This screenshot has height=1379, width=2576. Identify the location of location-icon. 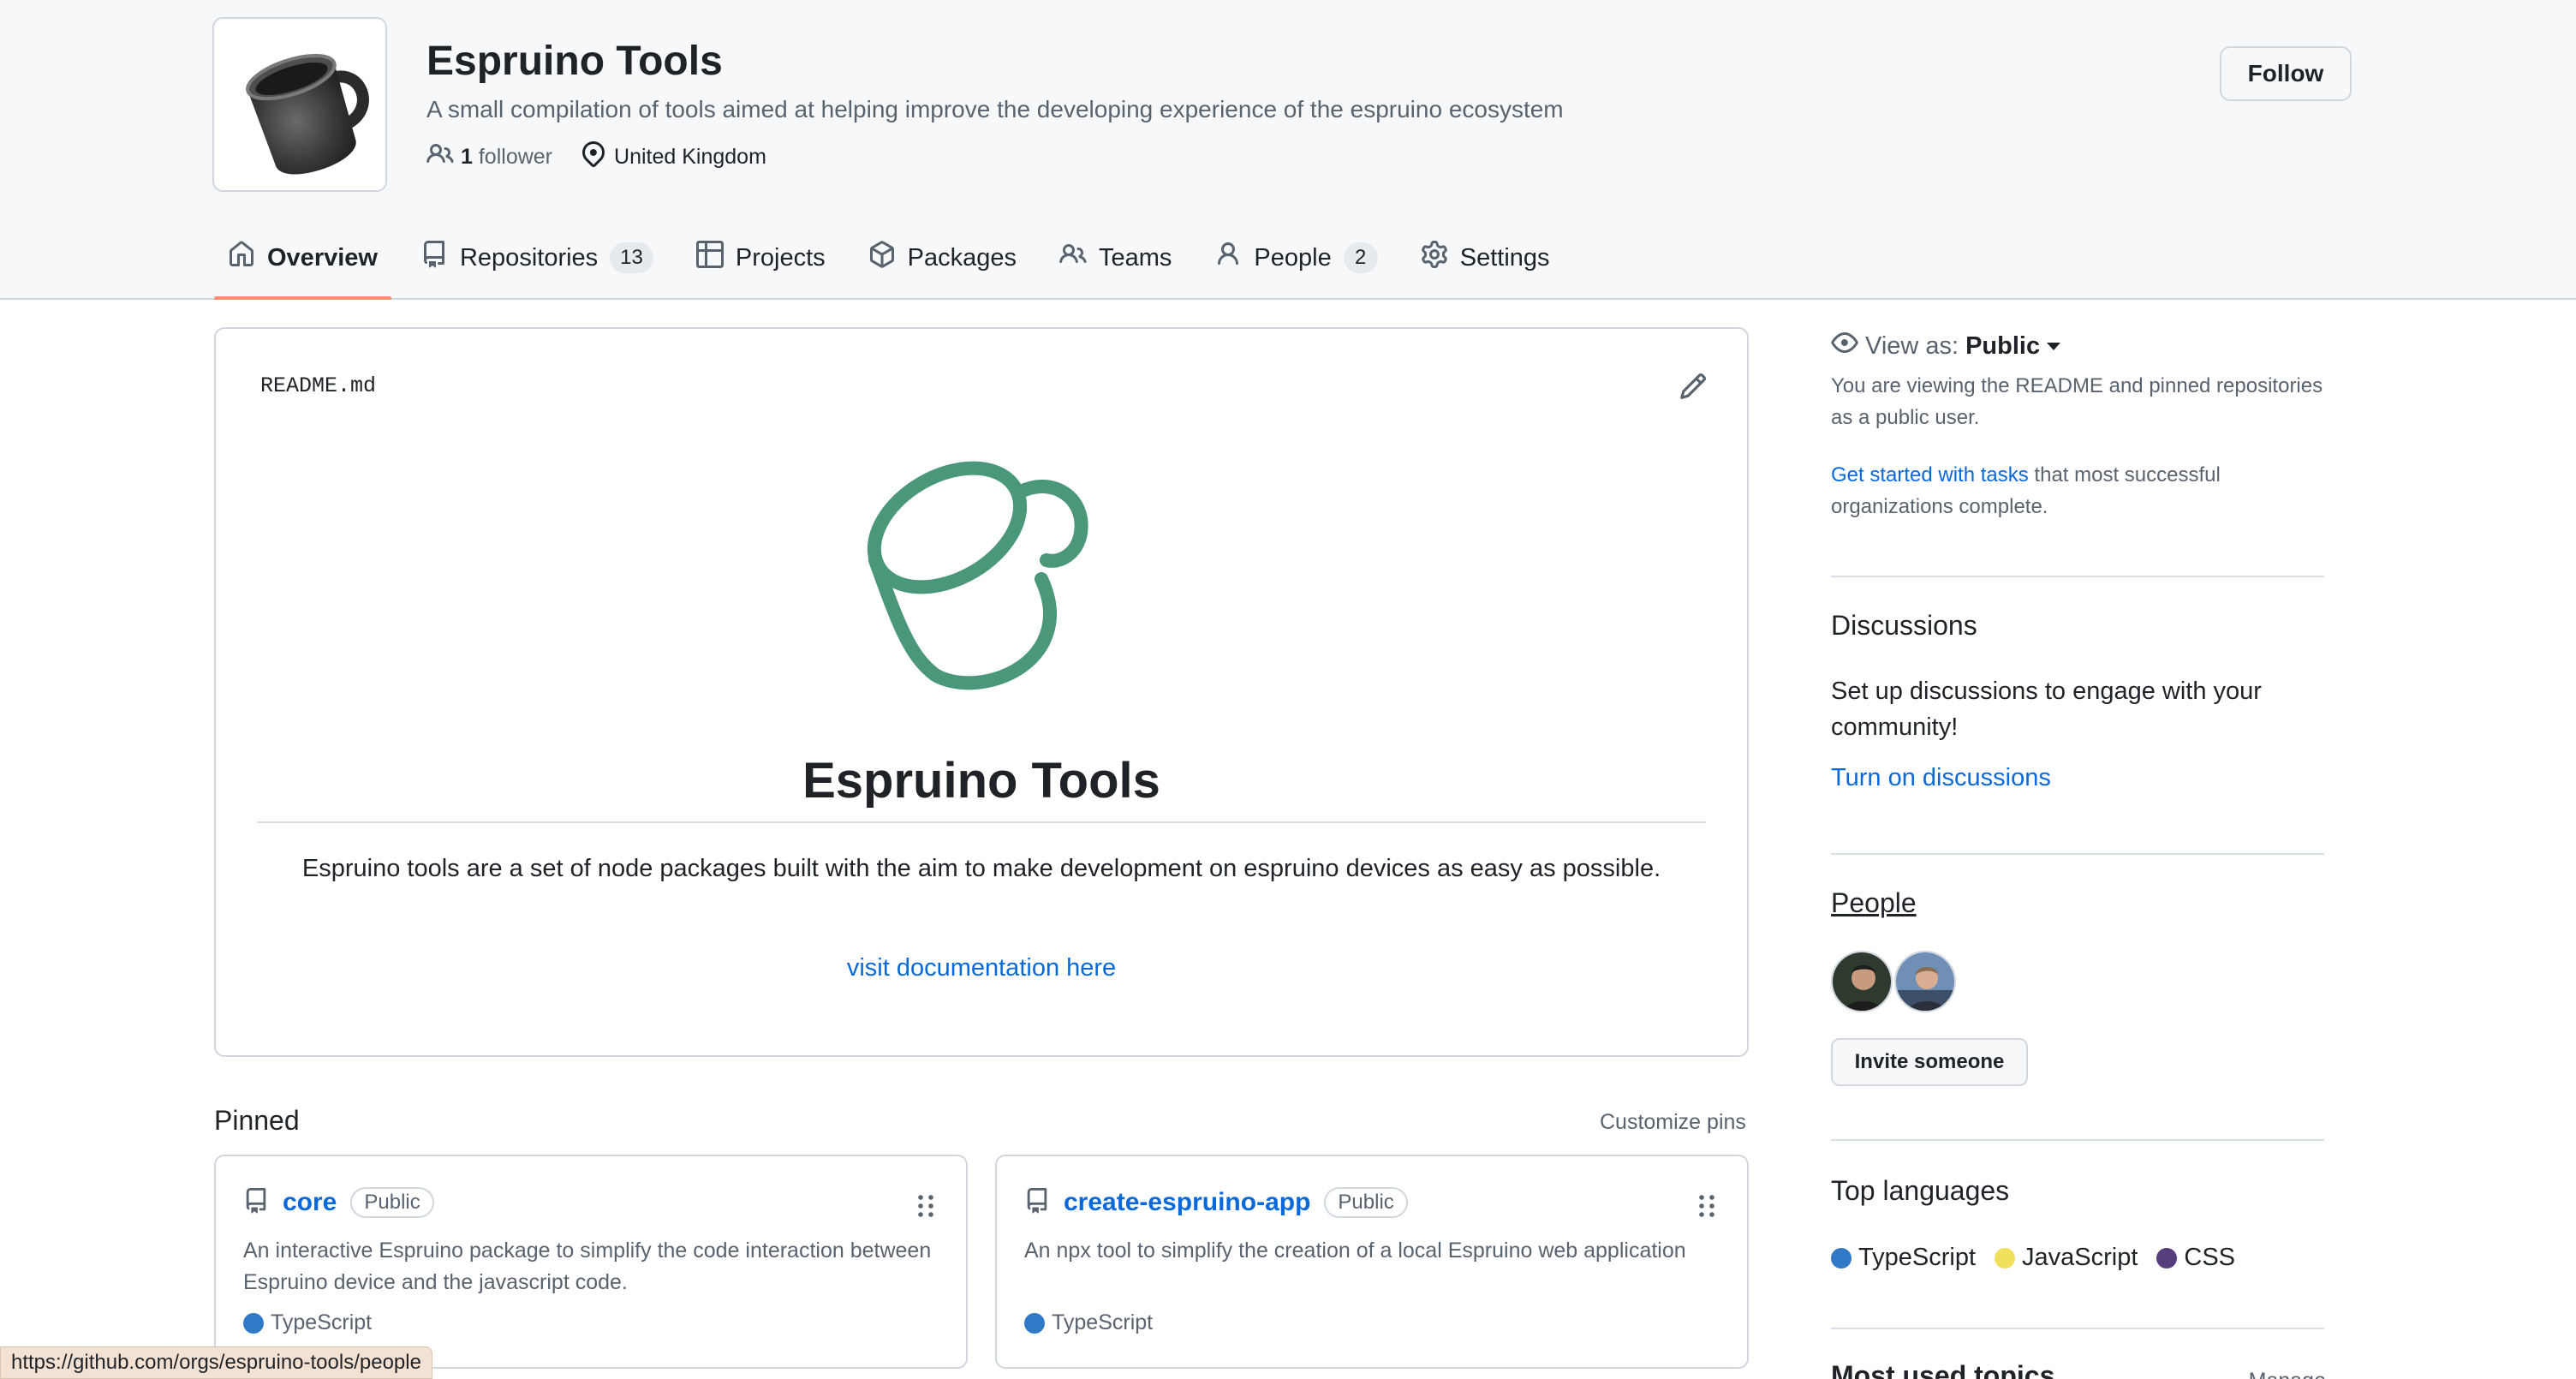
(597, 157).